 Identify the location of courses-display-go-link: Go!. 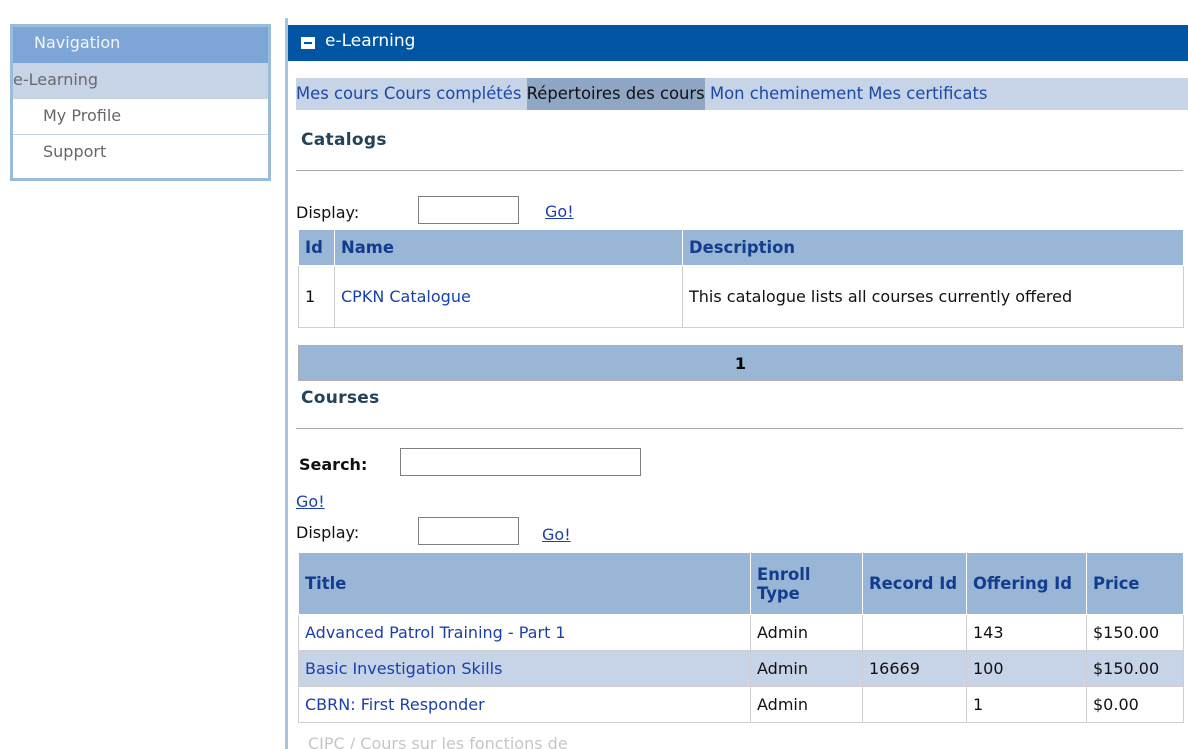
(556, 534).